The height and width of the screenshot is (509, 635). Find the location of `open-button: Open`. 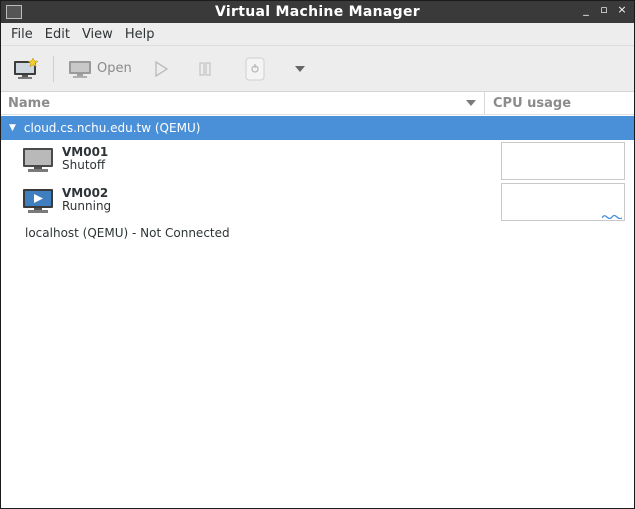

open-button: Open is located at coordinates (100, 69).